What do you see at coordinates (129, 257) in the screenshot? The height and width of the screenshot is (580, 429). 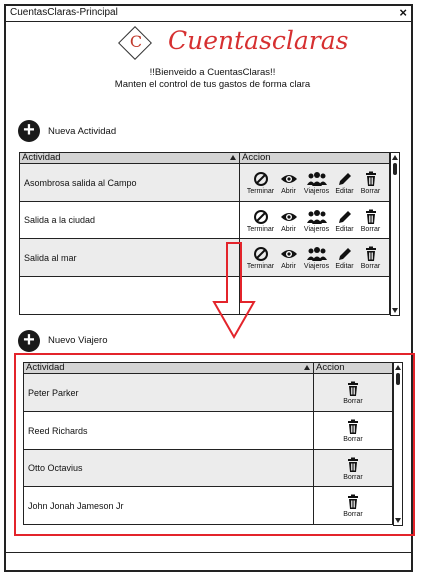 I see `activity-name: Salida al mar` at bounding box center [129, 257].